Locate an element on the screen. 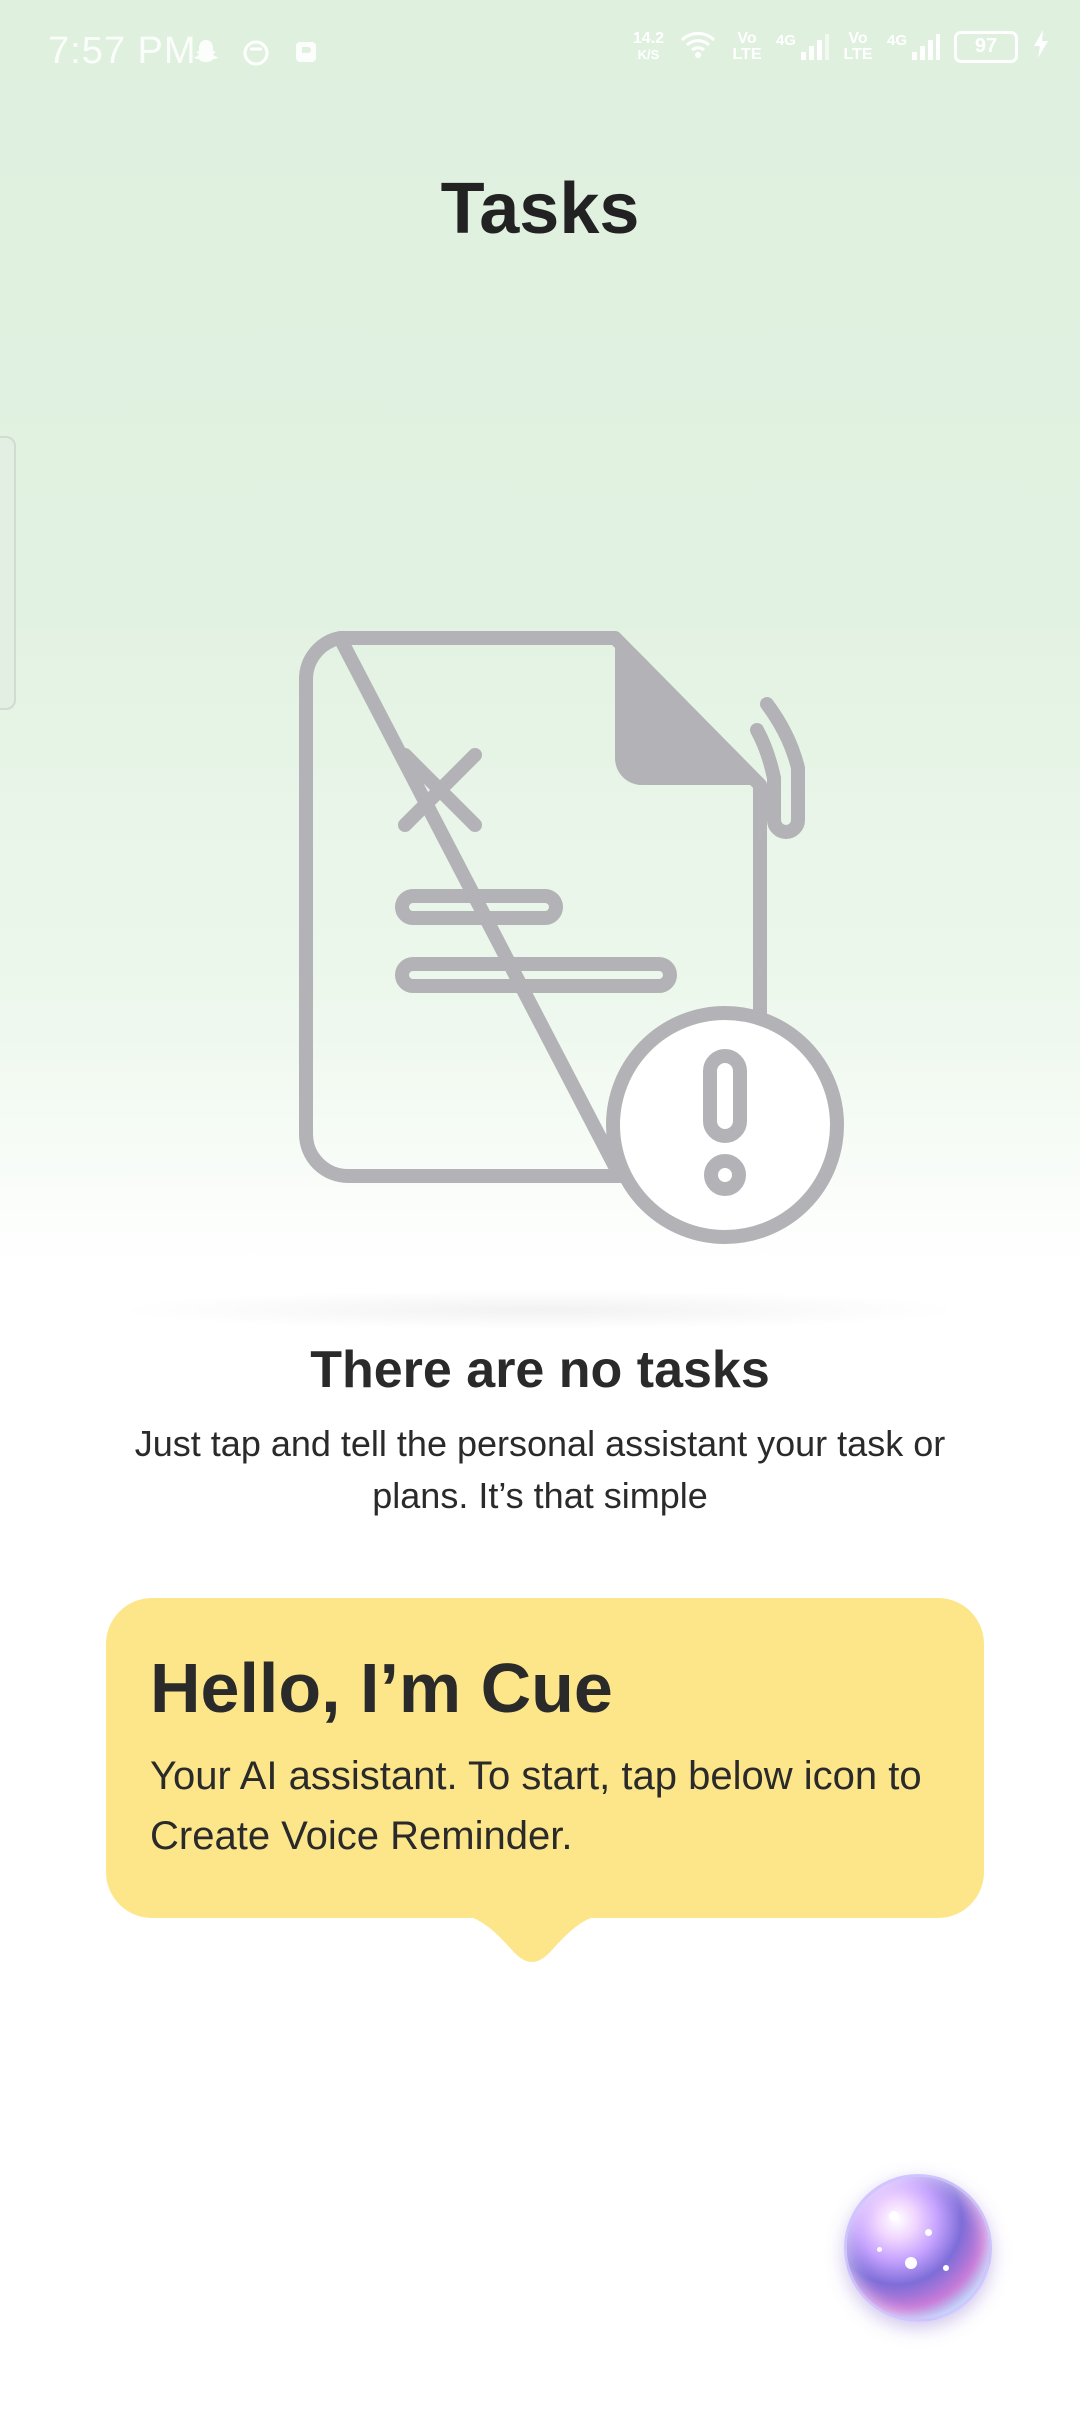 The width and height of the screenshot is (1080, 2436). bubble-tail is located at coordinates (532, 1938).